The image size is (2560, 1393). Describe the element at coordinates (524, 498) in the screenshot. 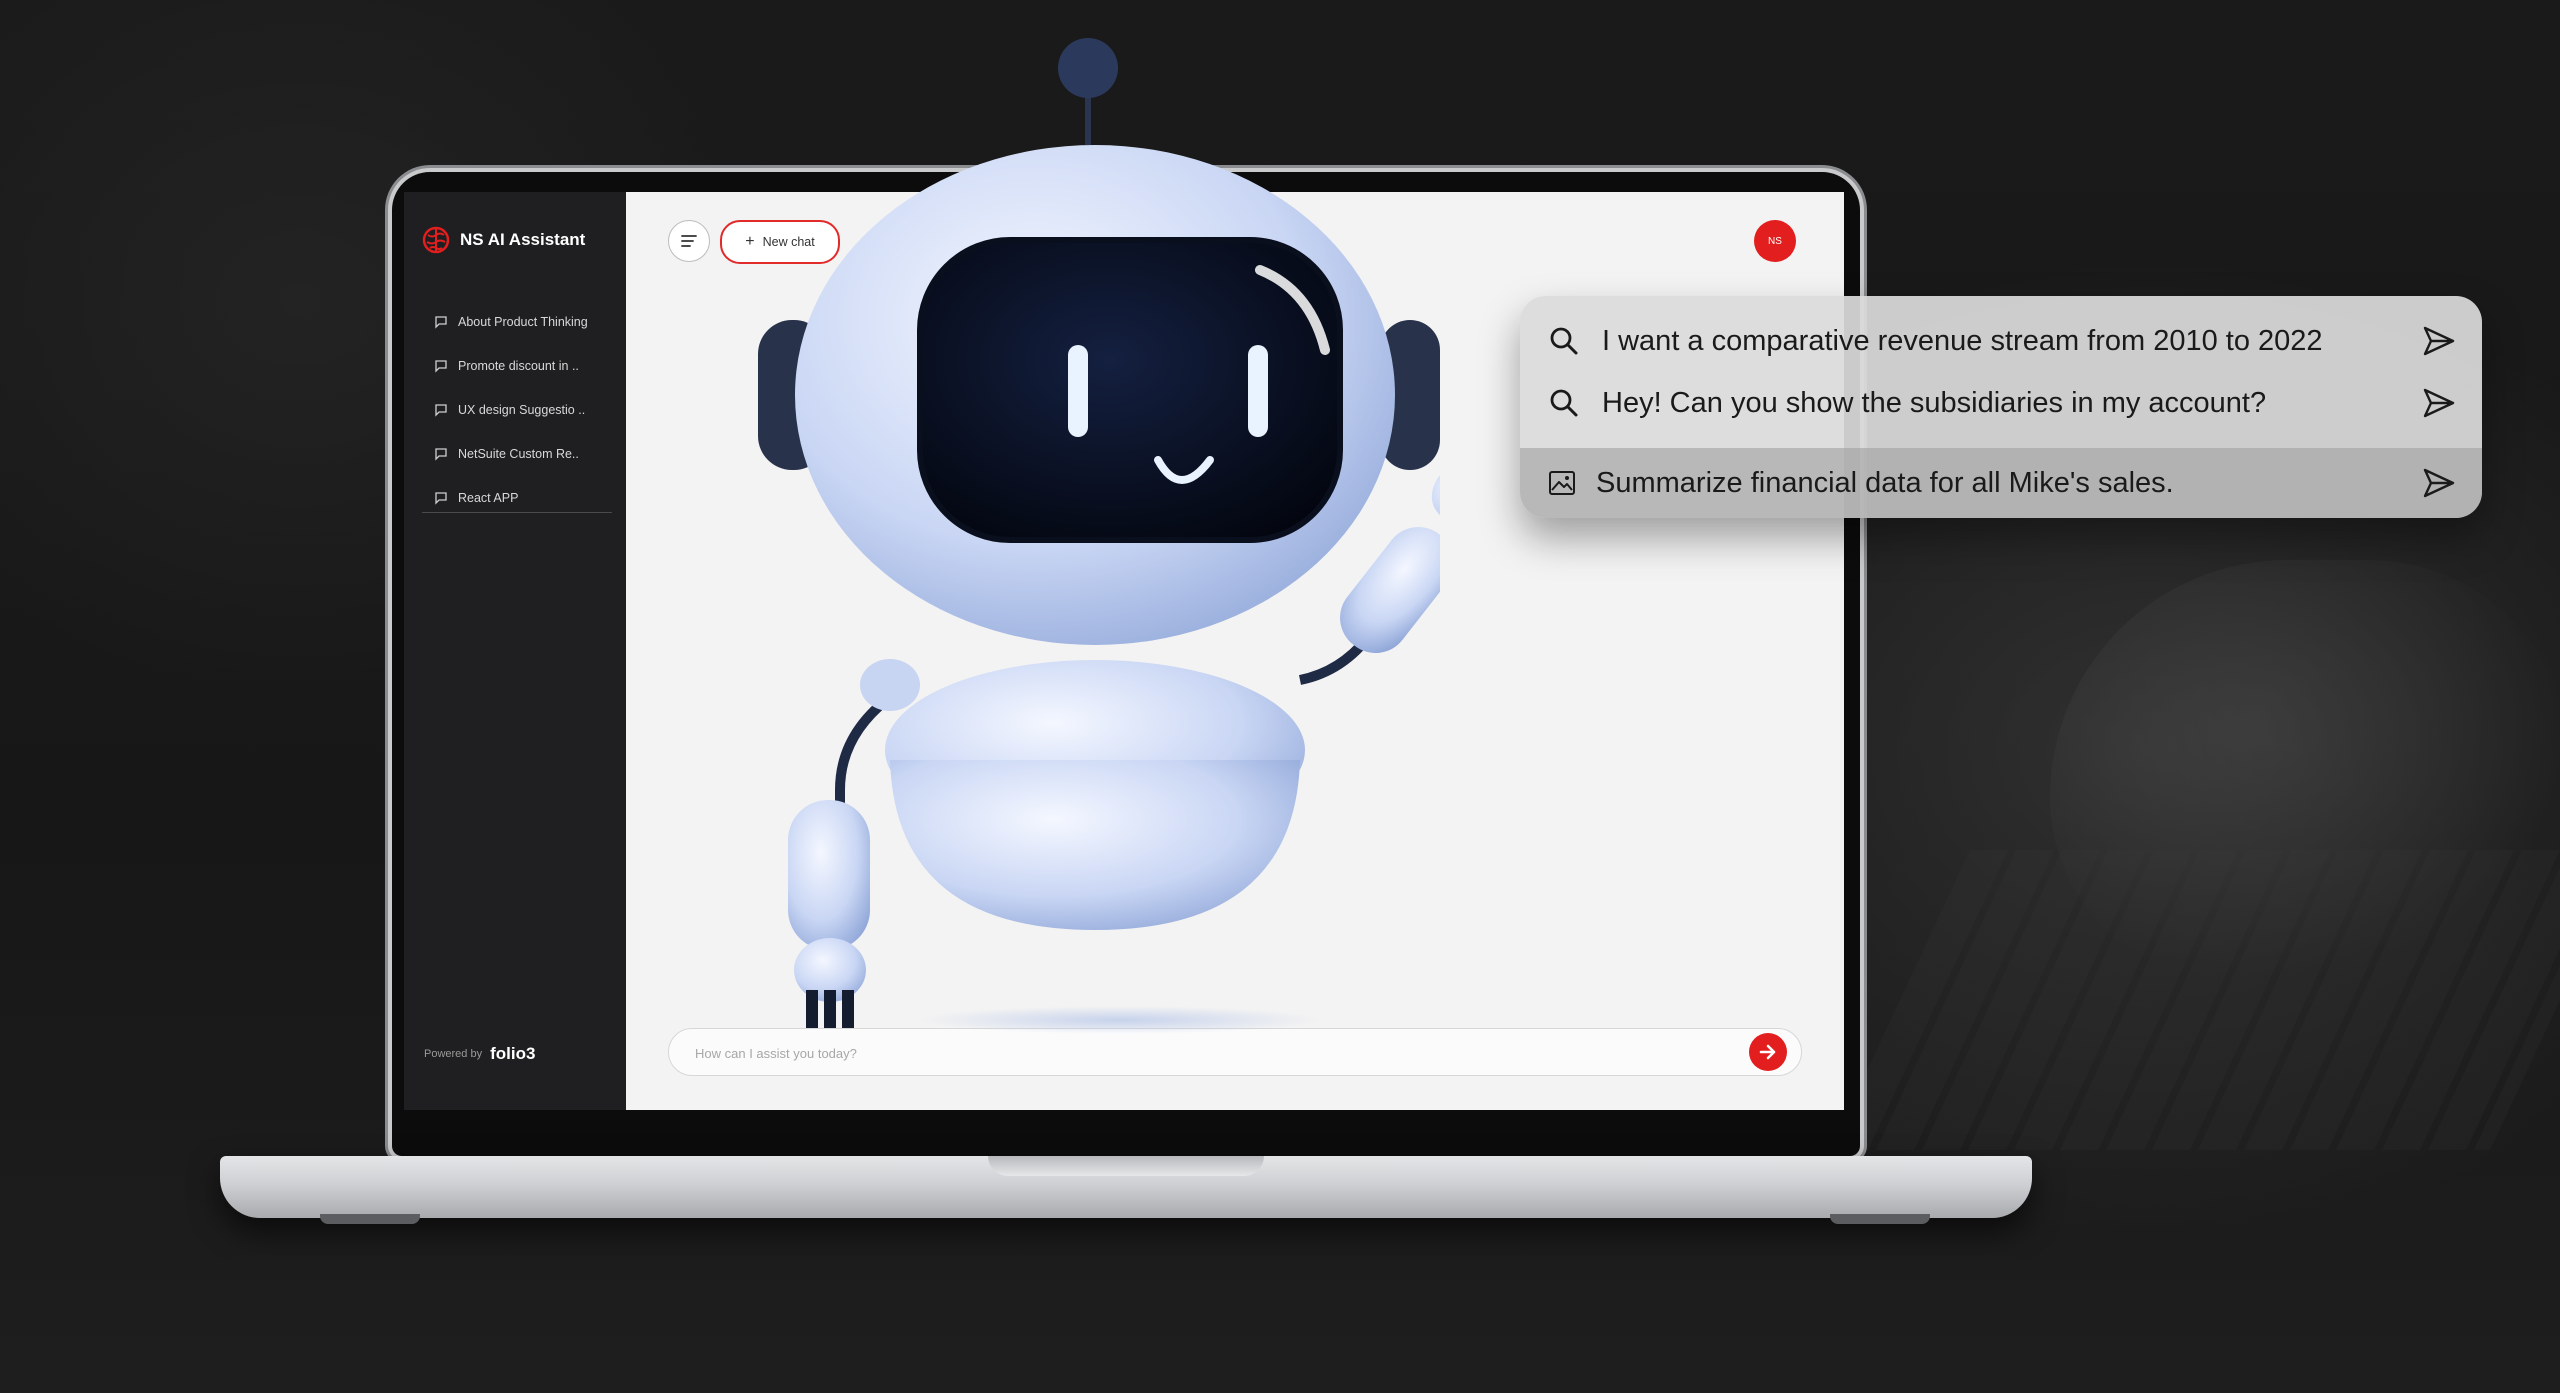

I see `sidebar-item-react-app: React APP` at that location.